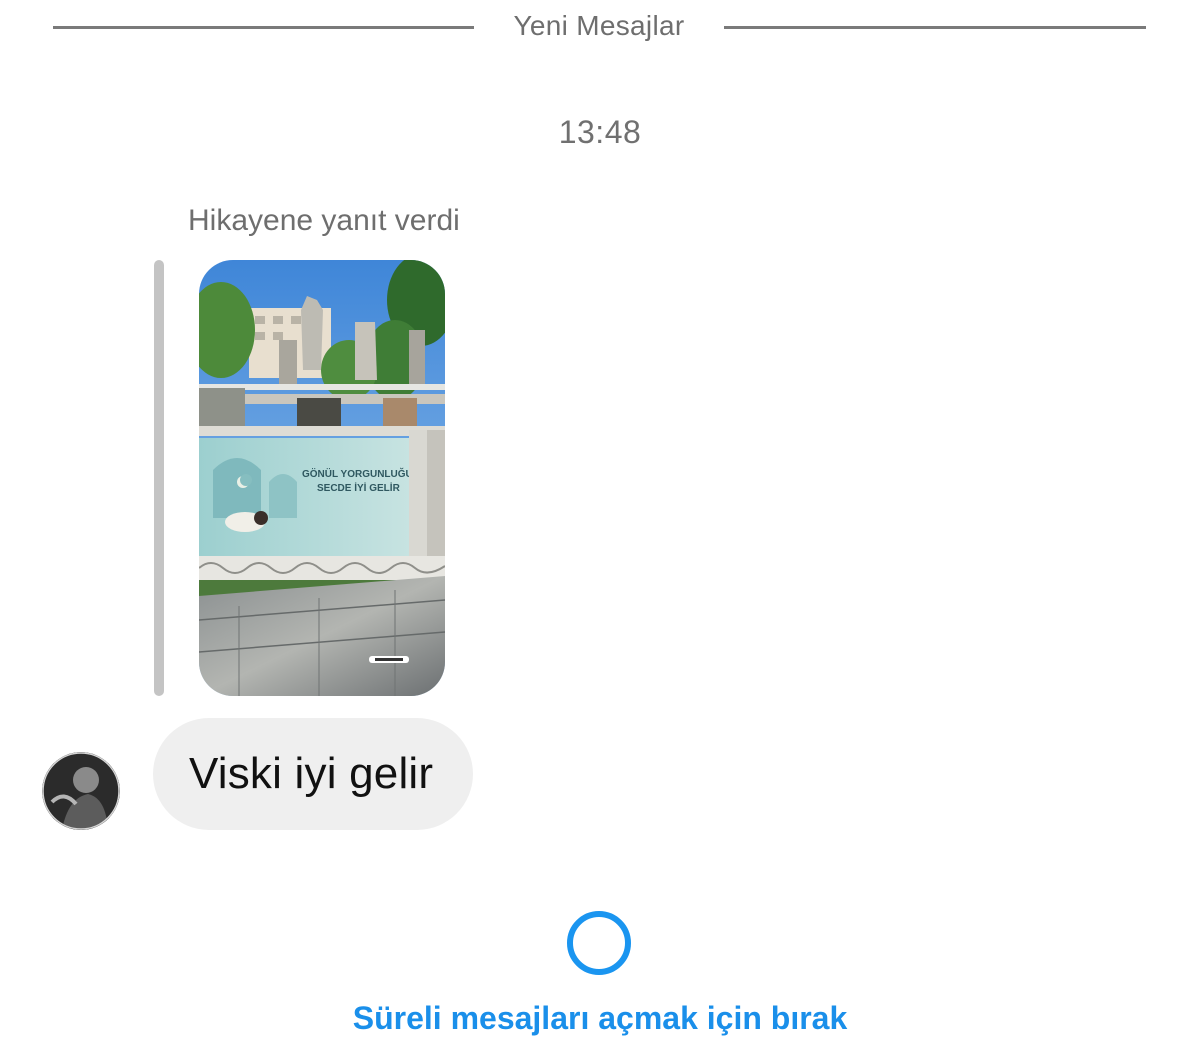  Describe the element at coordinates (263, 27) in the screenshot. I see `divider-line-left` at that location.